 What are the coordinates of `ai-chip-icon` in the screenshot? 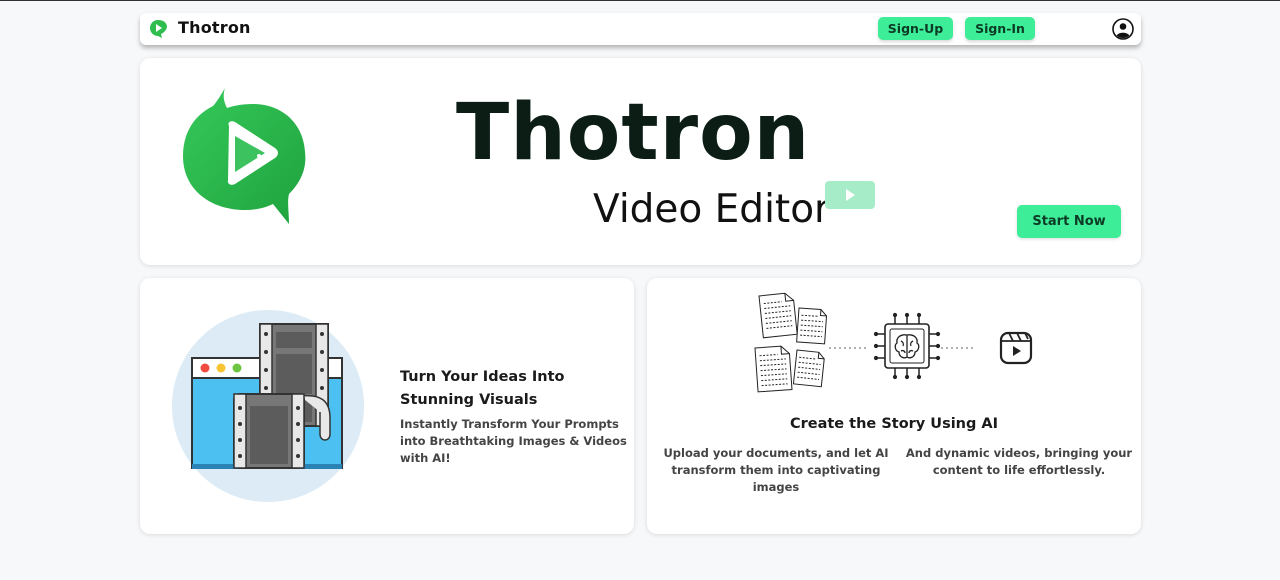 It's located at (907, 346).